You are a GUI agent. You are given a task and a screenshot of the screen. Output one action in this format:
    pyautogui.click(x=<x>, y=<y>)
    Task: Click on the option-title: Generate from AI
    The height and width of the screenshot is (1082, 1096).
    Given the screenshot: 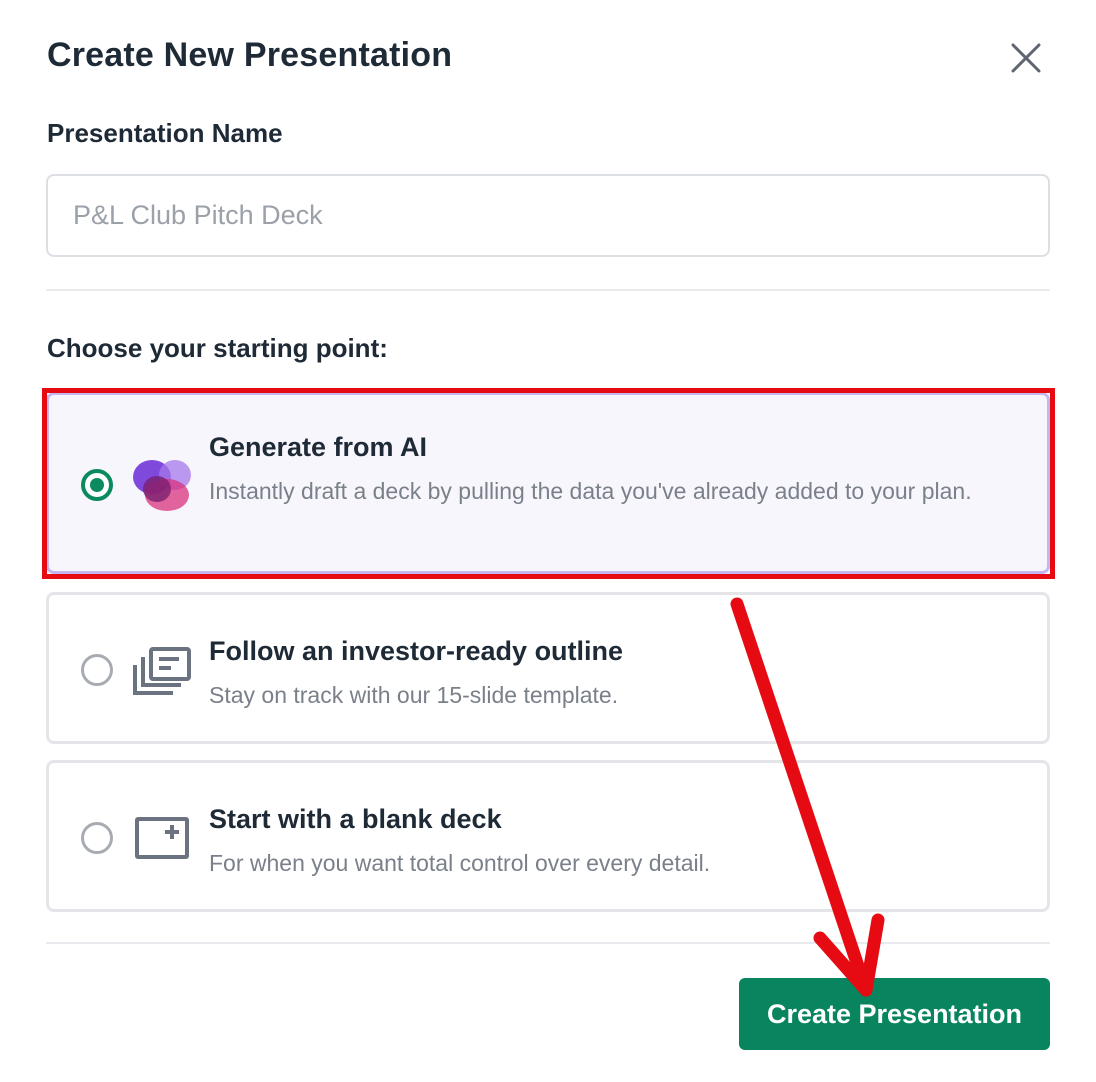 What is the action you would take?
    pyautogui.click(x=318, y=447)
    